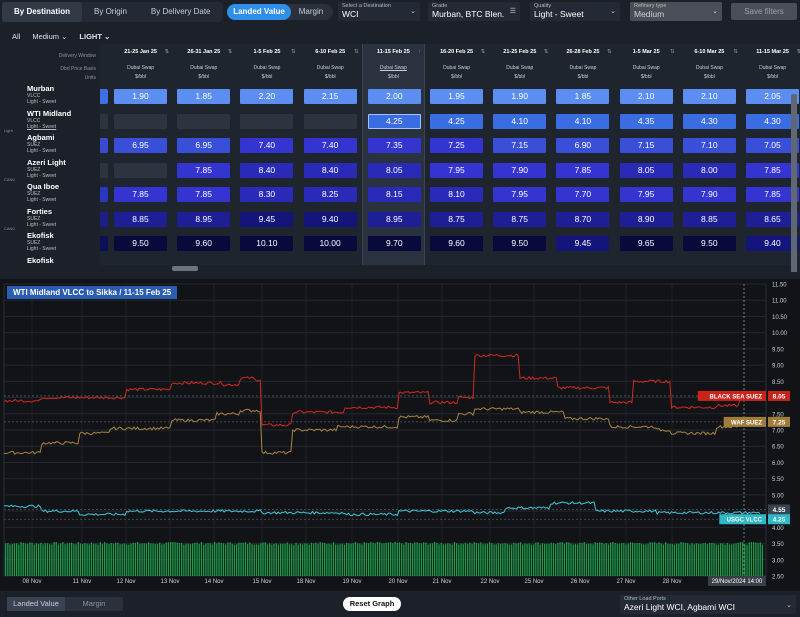  Describe the element at coordinates (63, 144) in the screenshot. I see `crude-row-label: Agbami SUEZ Light - Sweet` at that location.